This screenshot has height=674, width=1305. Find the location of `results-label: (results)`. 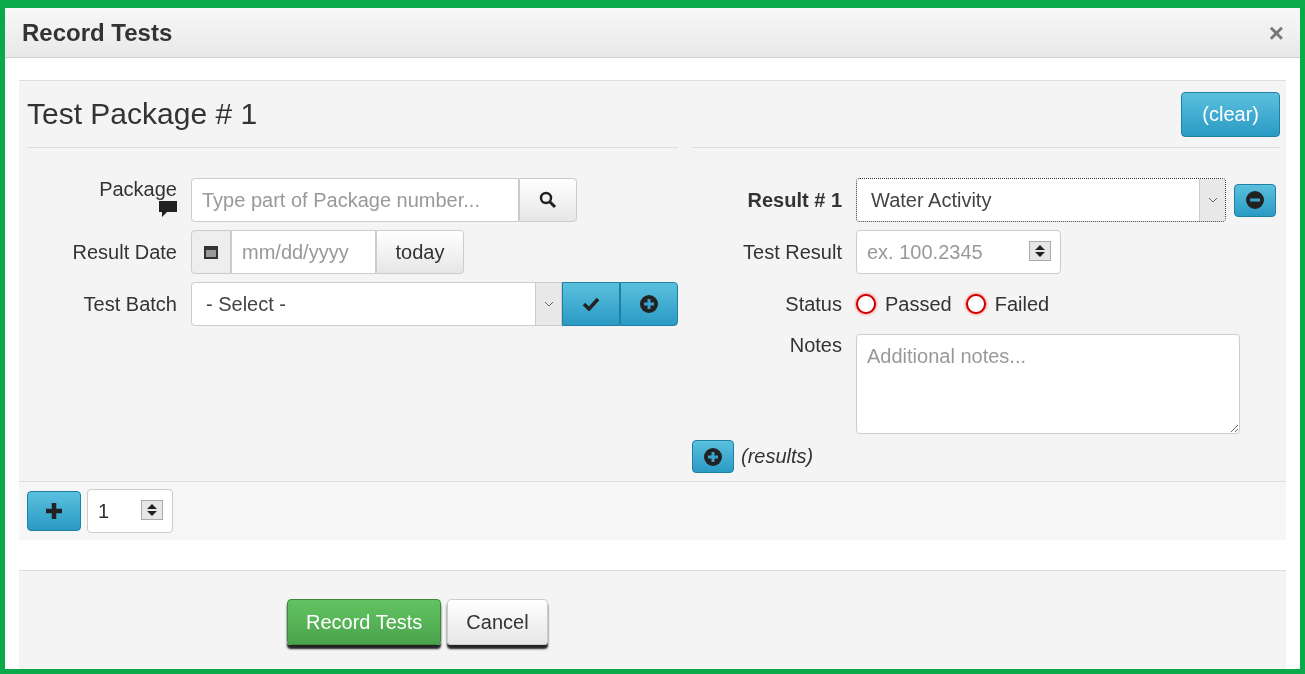

results-label: (results) is located at coordinates (777, 456).